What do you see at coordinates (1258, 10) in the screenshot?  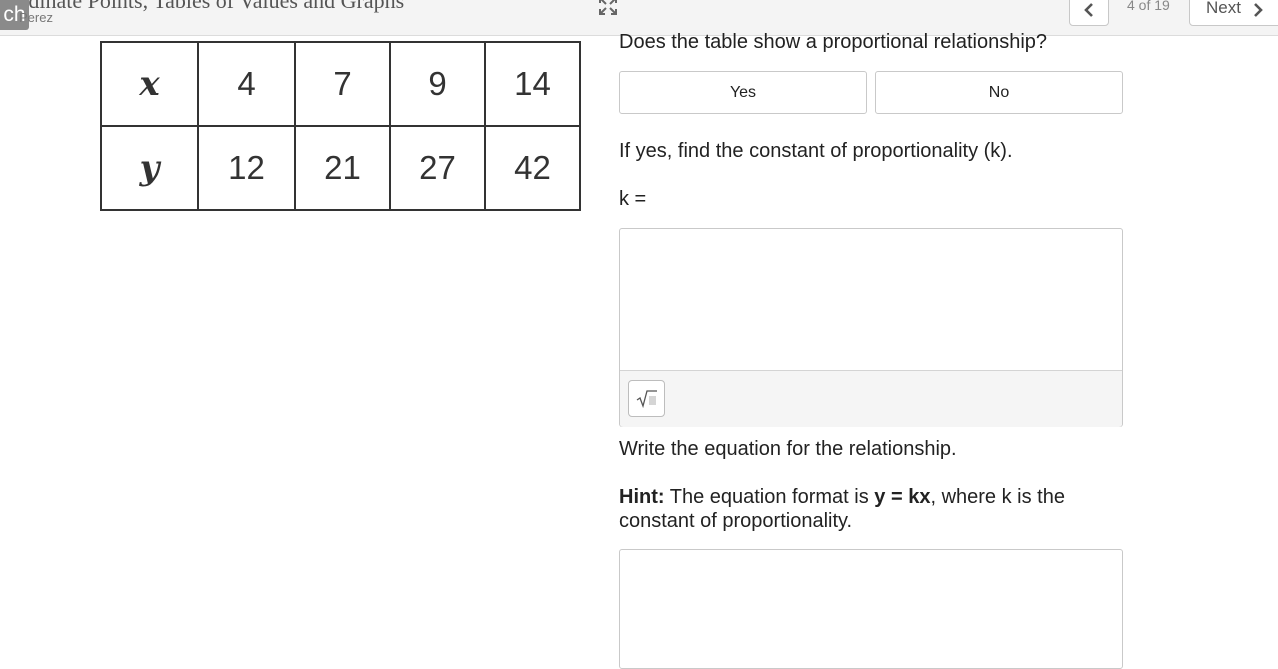 I see `chevron-right-icon` at bounding box center [1258, 10].